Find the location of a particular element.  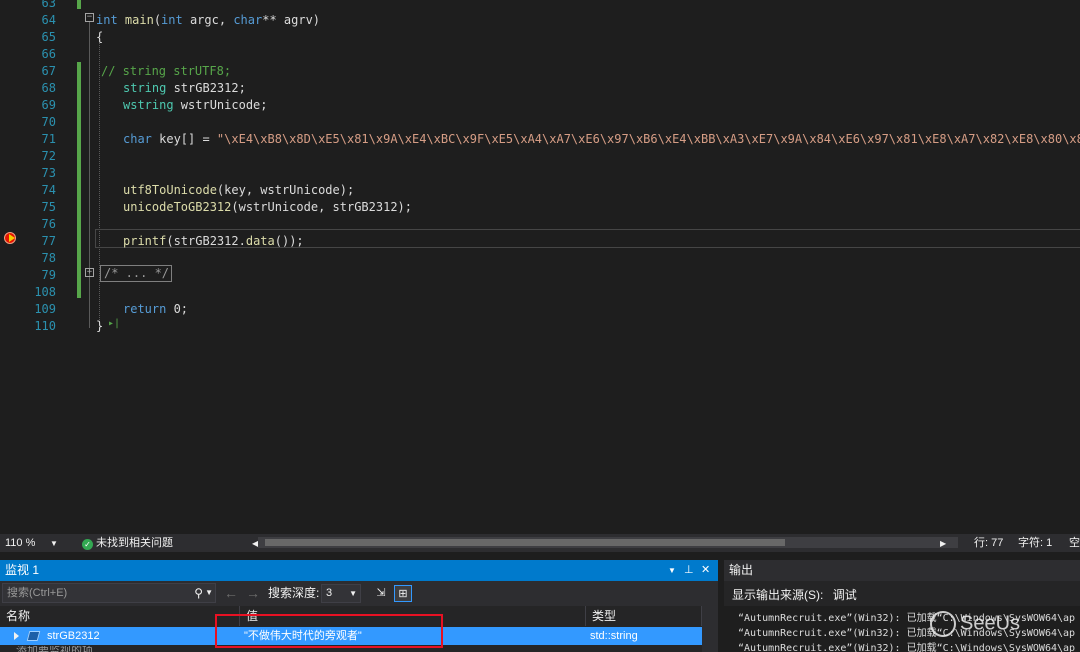

output-title: 输出 is located at coordinates (902, 570).